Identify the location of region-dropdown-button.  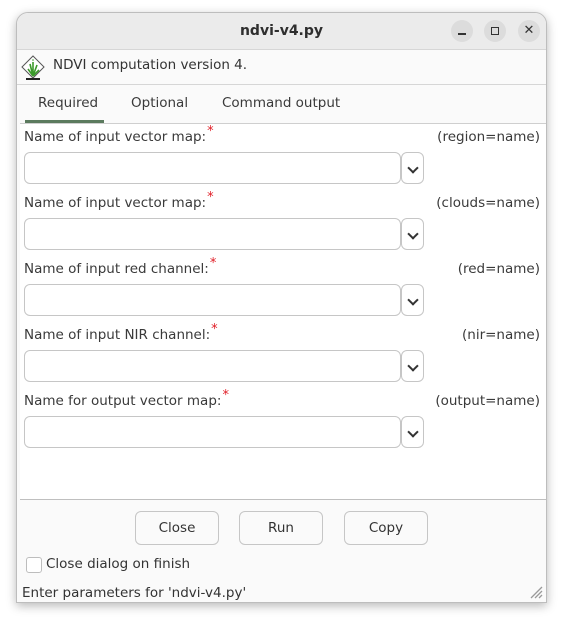
(412, 168).